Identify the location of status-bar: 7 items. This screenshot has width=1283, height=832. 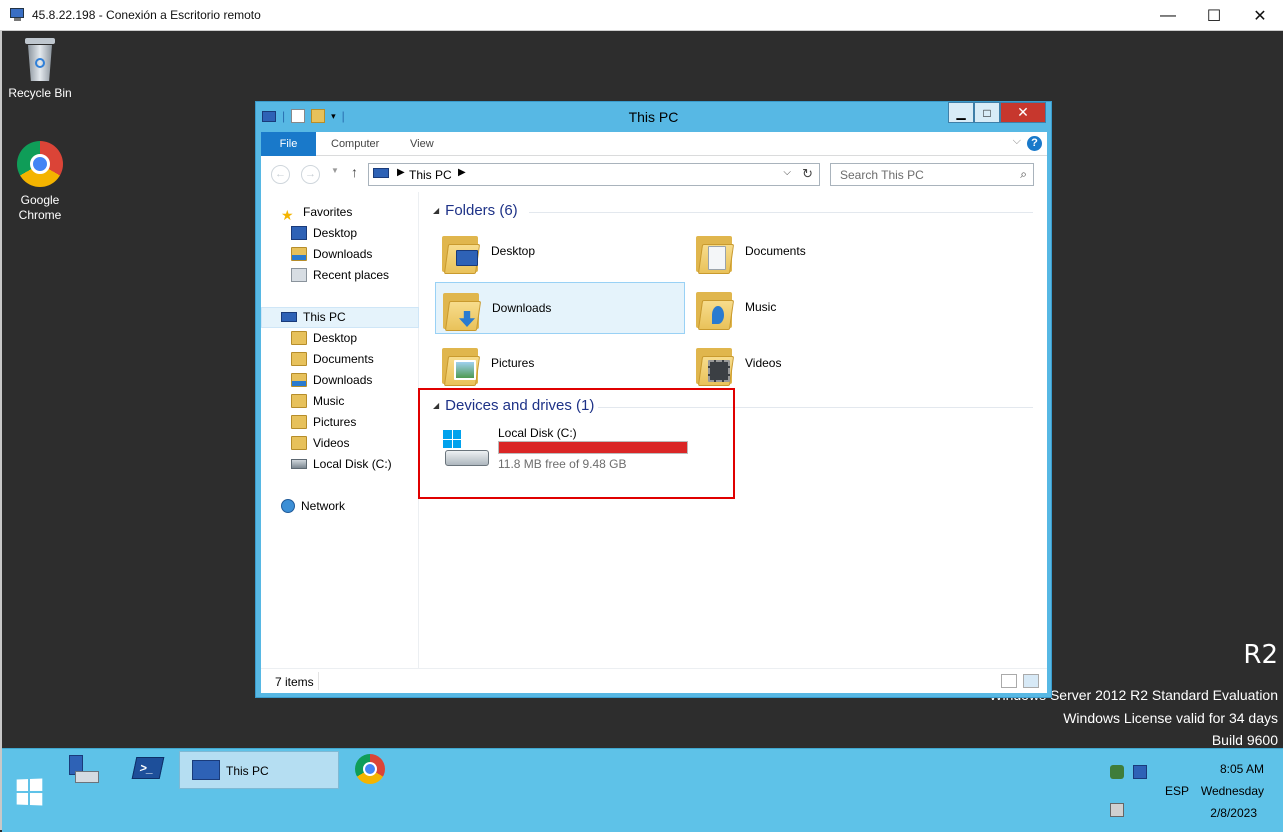
(654, 680).